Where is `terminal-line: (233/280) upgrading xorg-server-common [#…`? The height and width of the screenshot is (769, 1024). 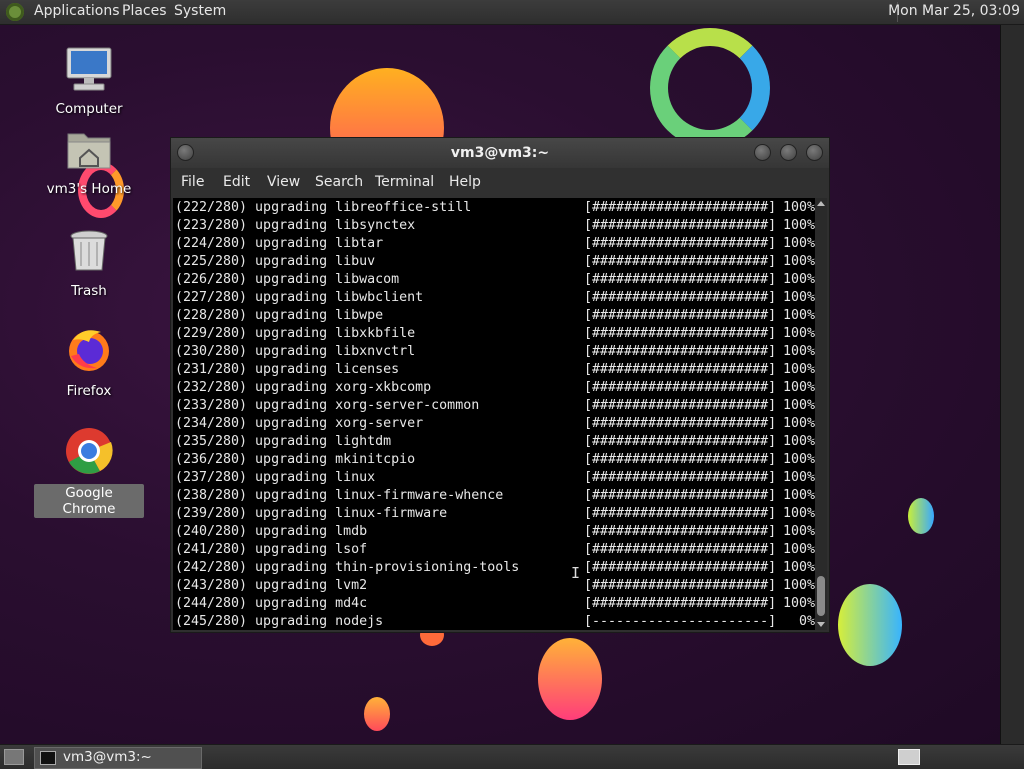
terminal-line: (233/280) upgrading xorg-server-common [#… is located at coordinates (495, 406).